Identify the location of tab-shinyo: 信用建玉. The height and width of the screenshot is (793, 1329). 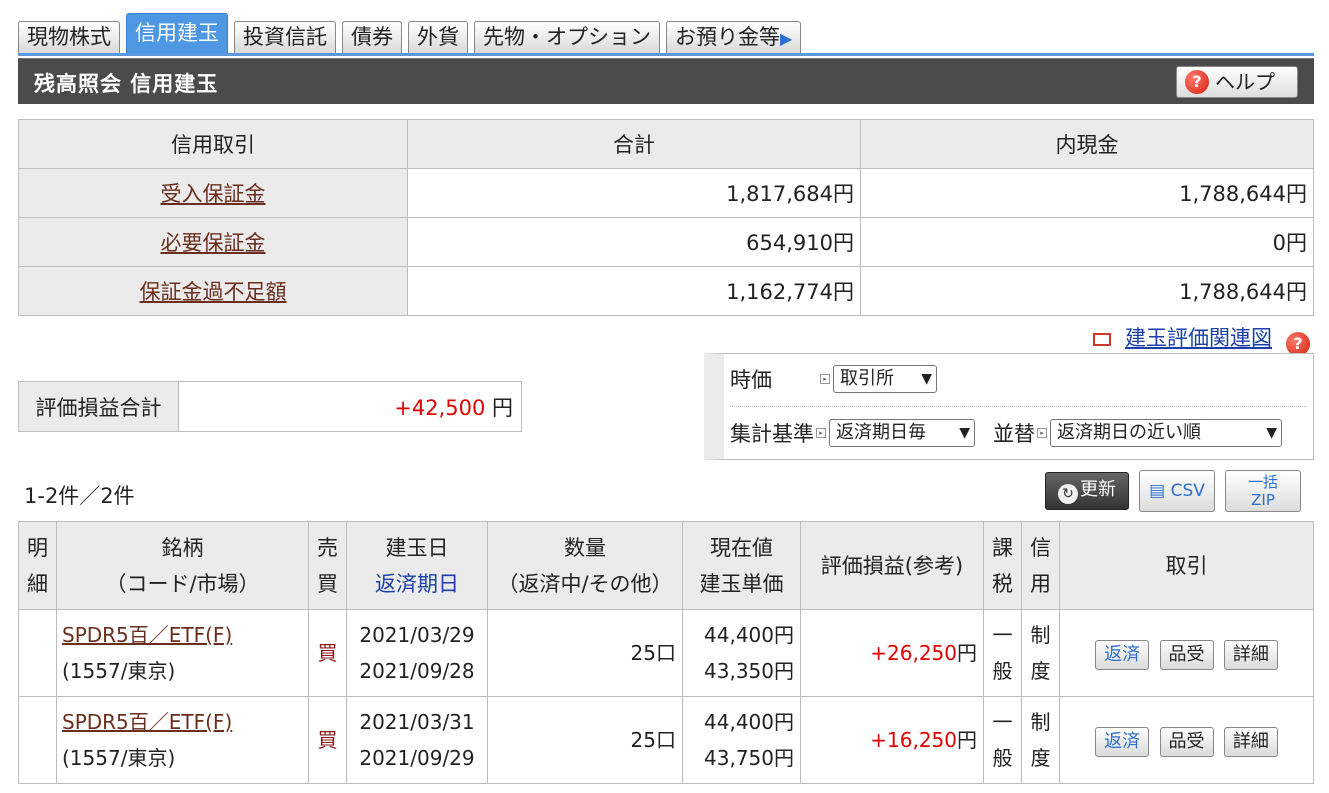
(177, 33).